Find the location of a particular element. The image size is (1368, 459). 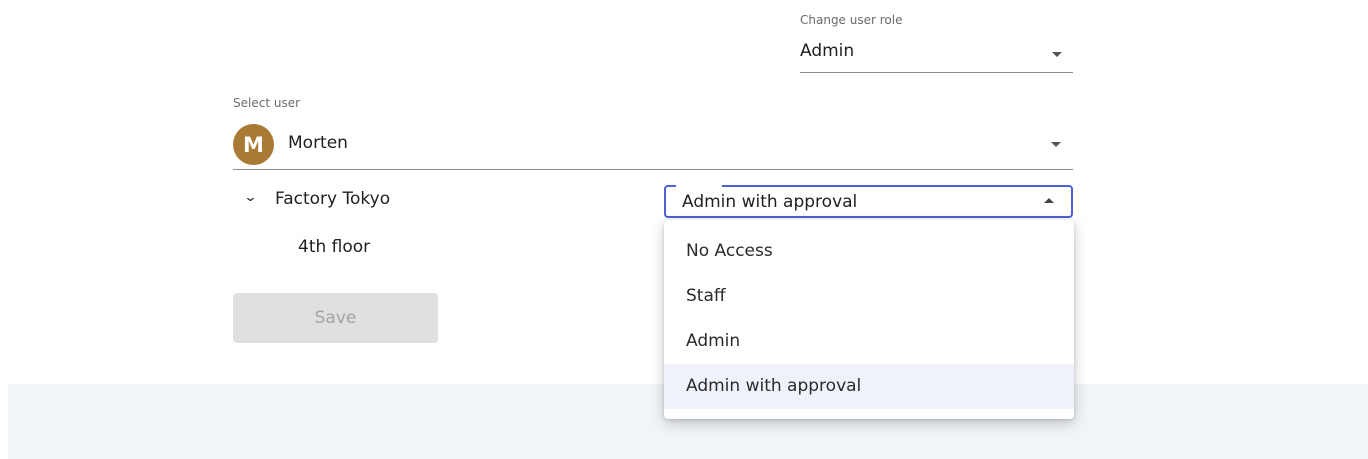

avatar: M is located at coordinates (253, 144).